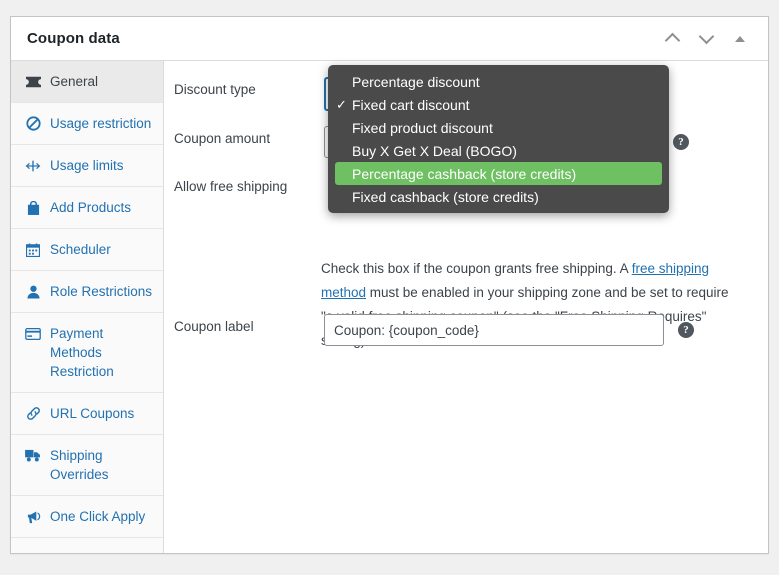 Image resolution: width=779 pixels, height=575 pixels. What do you see at coordinates (740, 39) in the screenshot?
I see `toggle-panel-icon` at bounding box center [740, 39].